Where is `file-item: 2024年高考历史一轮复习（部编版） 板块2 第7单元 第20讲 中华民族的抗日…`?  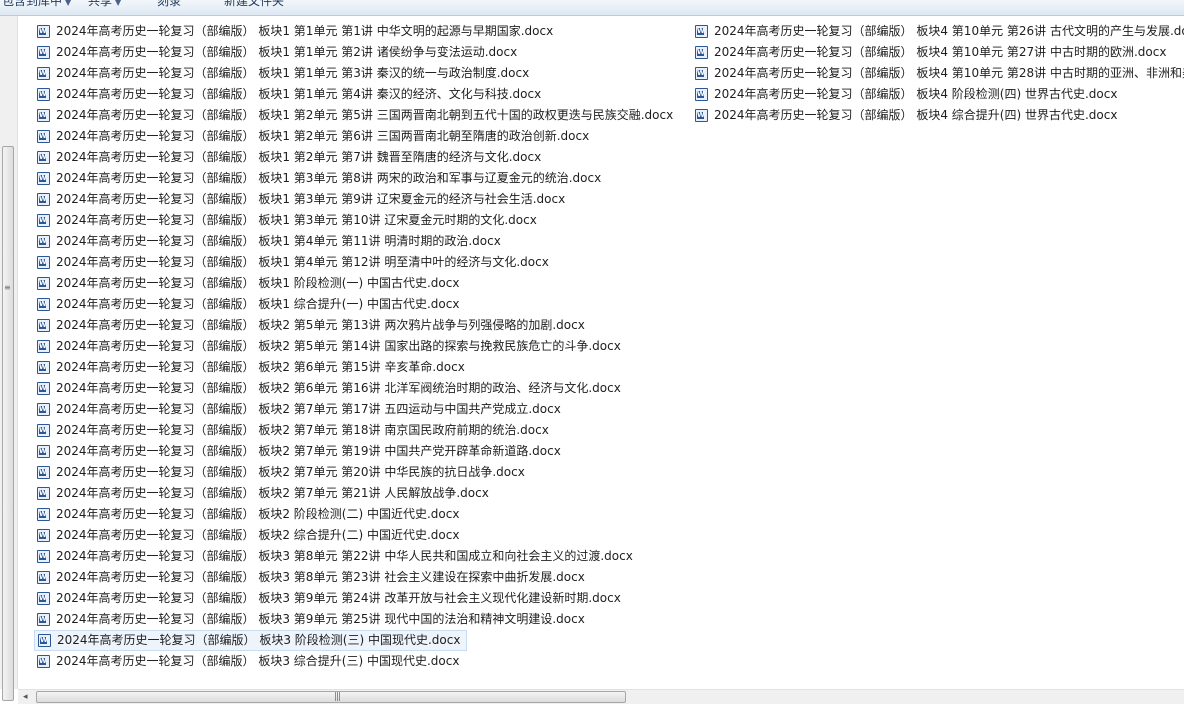
file-item: 2024年高考历史一轮复习（部编版） 板块2 第7单元 第20讲 中华民族的抗日… is located at coordinates (282, 472).